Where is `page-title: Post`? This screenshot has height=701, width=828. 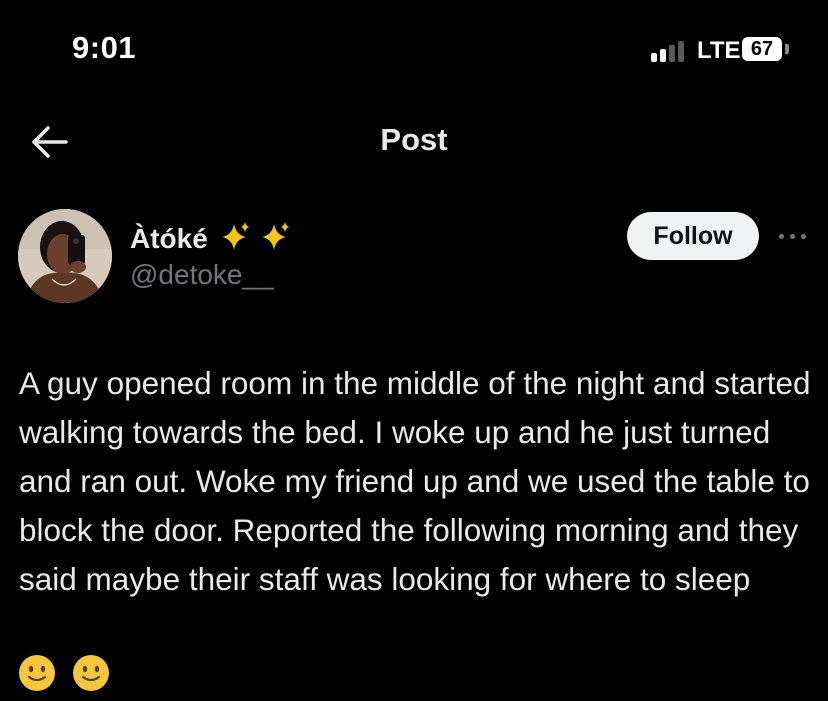 page-title: Post is located at coordinates (414, 139).